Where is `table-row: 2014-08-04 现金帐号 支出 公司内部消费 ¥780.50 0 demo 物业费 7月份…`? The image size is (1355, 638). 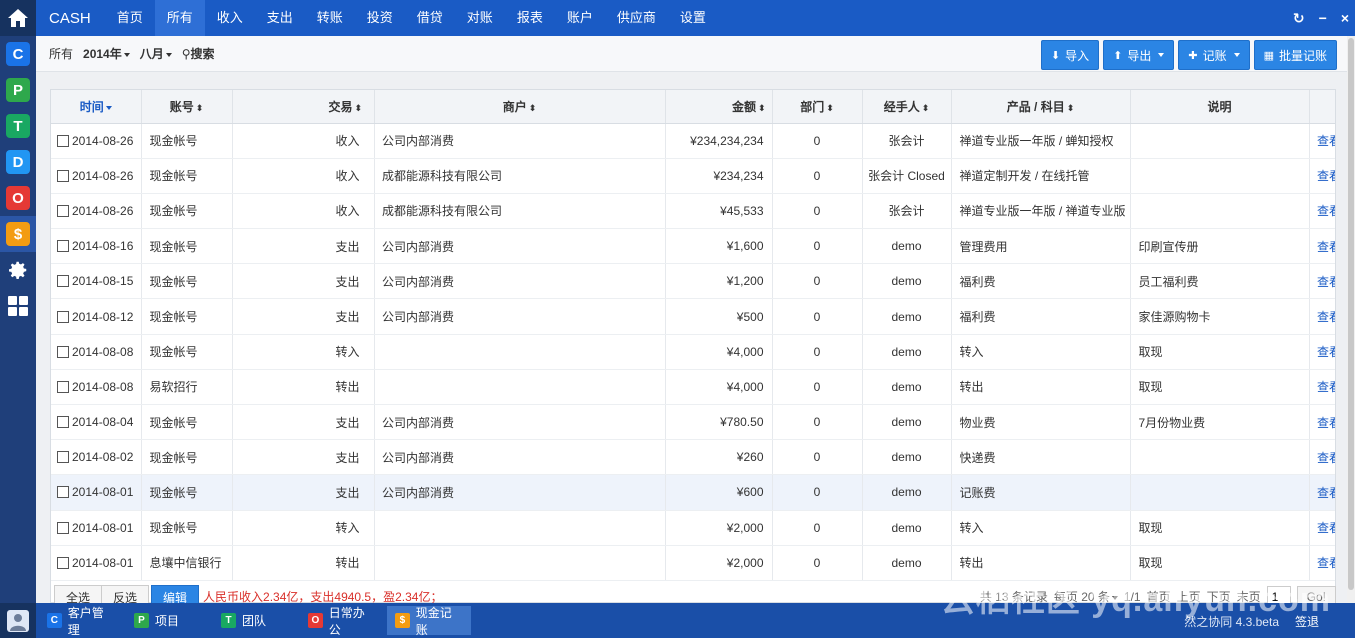 table-row: 2014-08-04 现金帐号 支出 公司内部消费 ¥780.50 0 demo 物业费 7月份… is located at coordinates (693, 422).